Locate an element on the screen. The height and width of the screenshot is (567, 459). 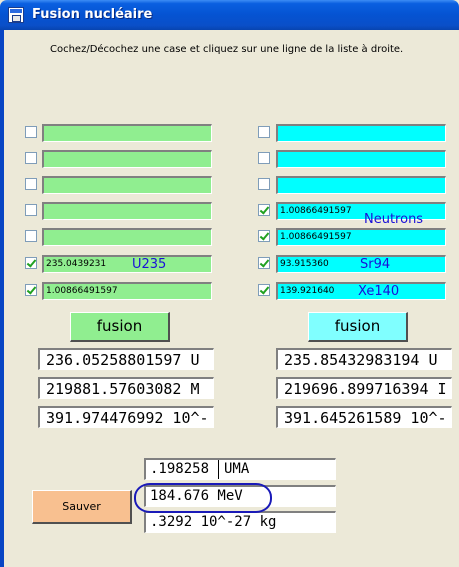
right-mass-field-6: 93.915360 Sr94 is located at coordinates (361, 264).